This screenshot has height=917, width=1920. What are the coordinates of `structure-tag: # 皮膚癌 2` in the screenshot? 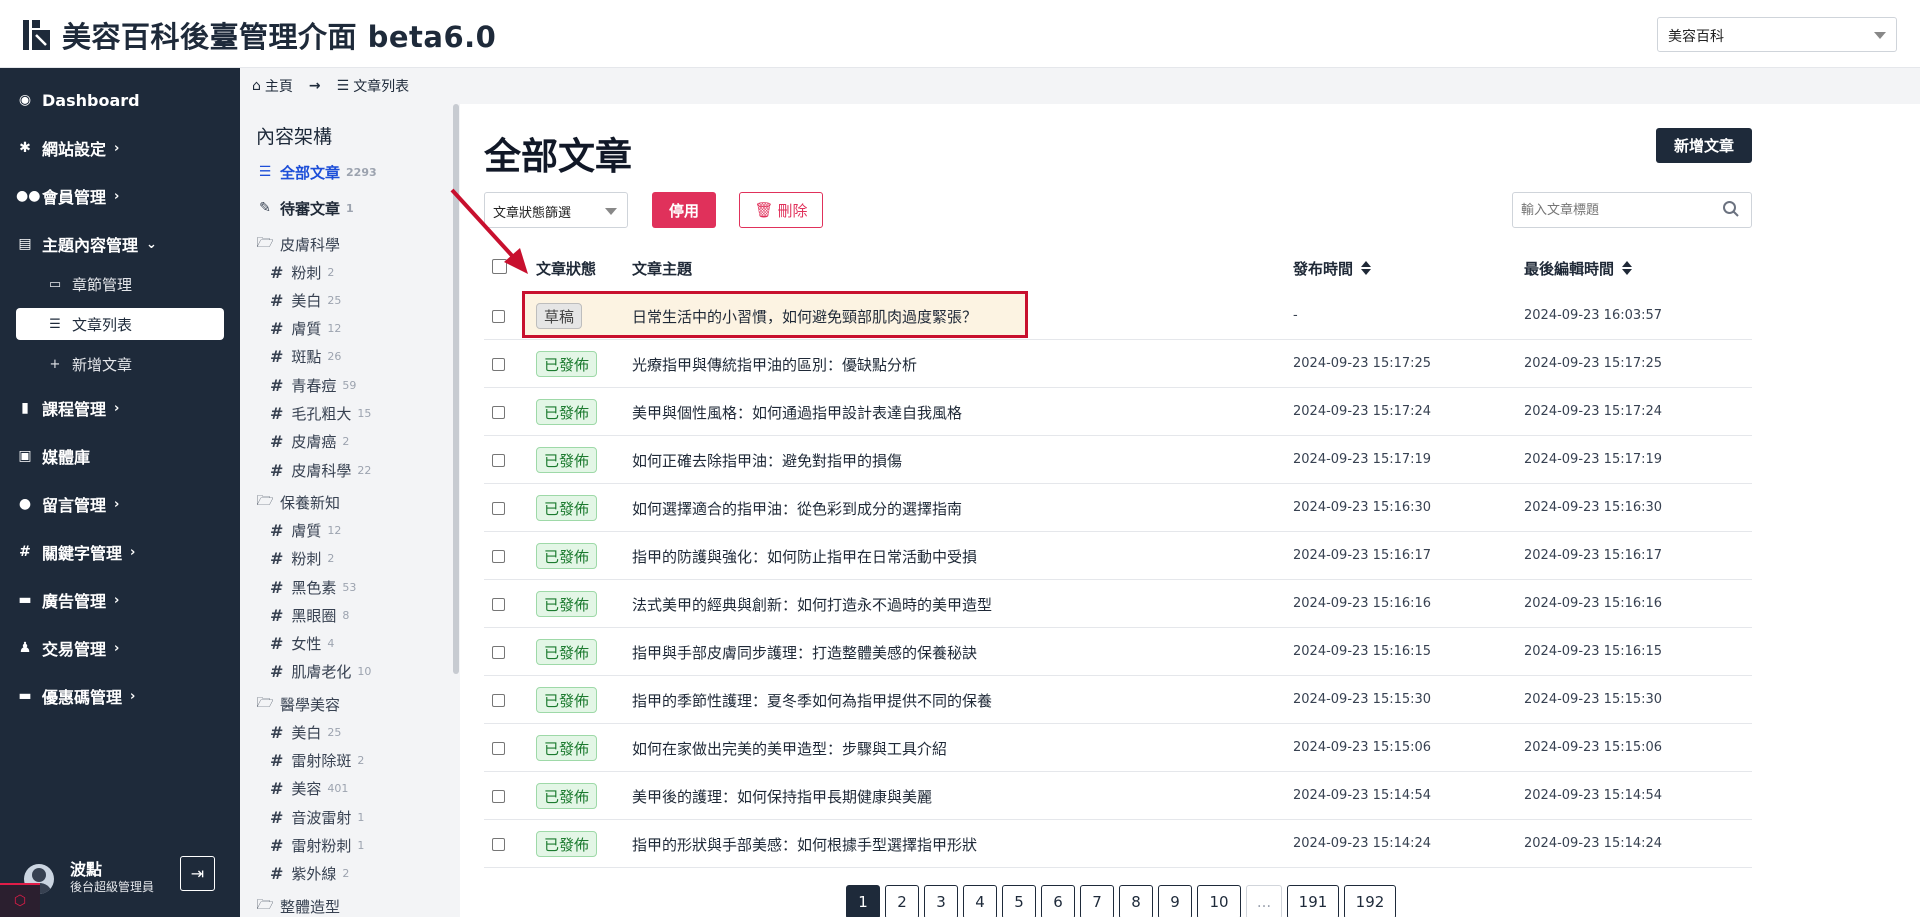 It's located at (309, 442).